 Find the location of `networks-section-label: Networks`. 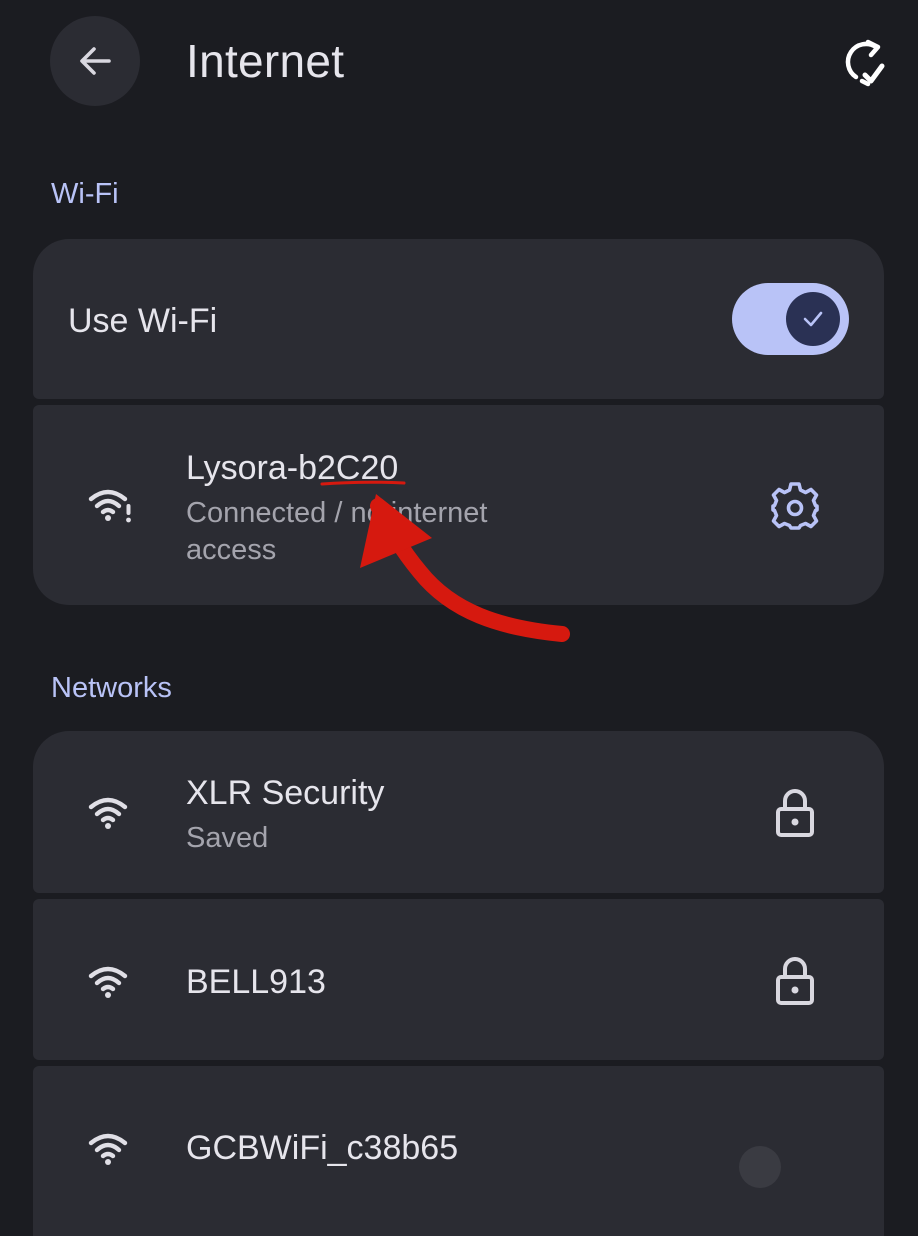

networks-section-label: Networks is located at coordinates (111, 688).